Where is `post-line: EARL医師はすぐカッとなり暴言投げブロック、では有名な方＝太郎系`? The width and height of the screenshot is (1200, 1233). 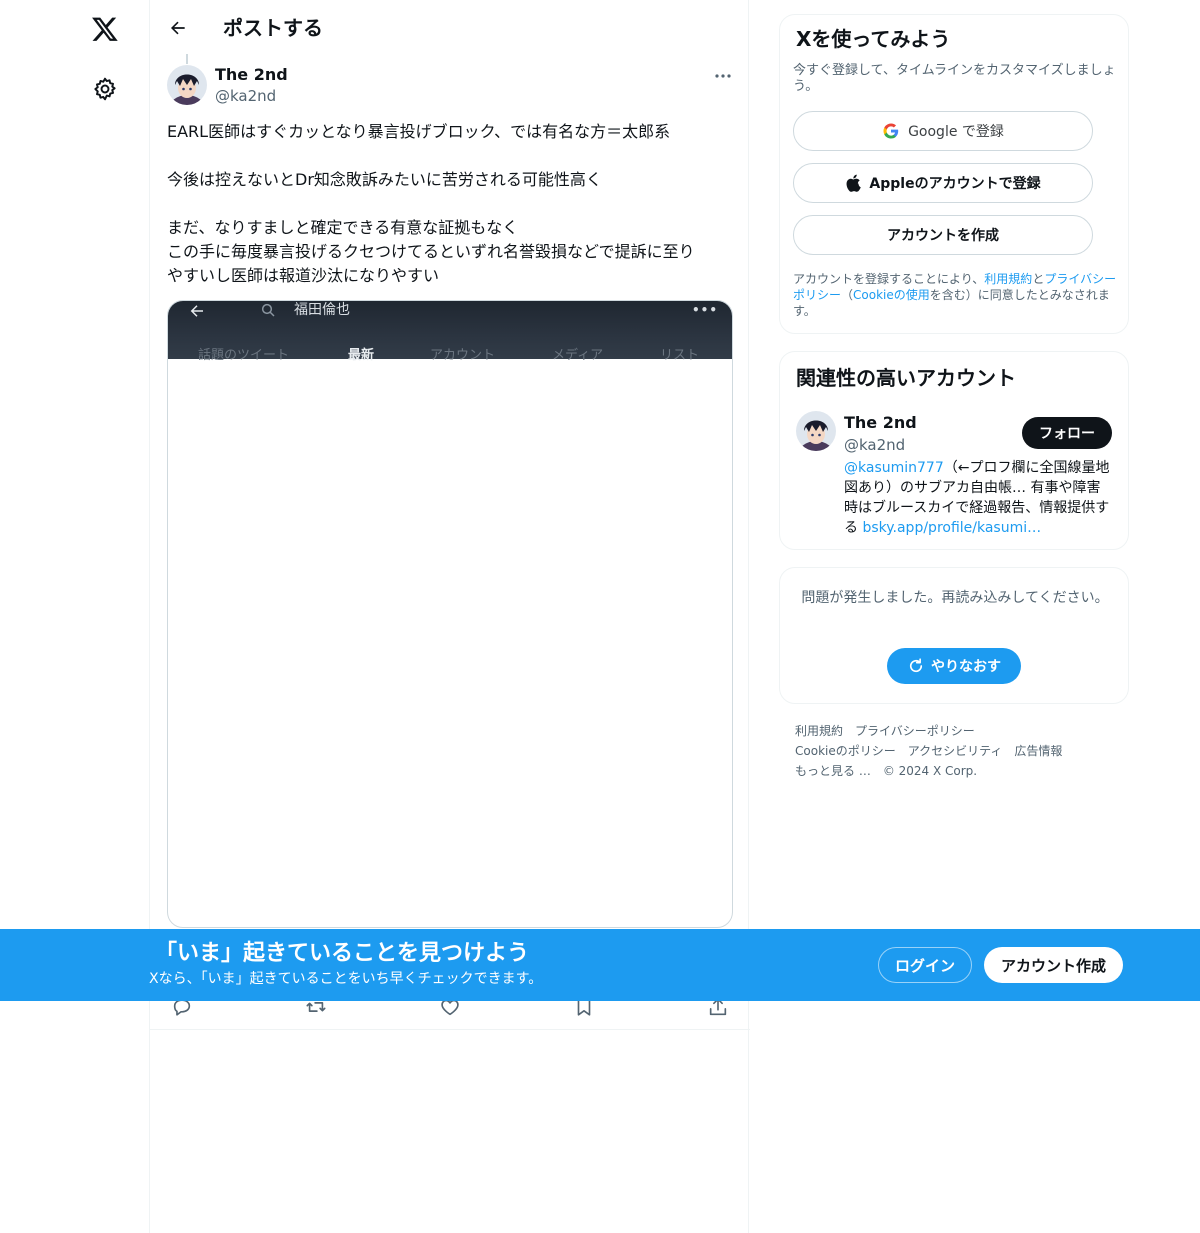 post-line: EARL医師はすぐカッとなり暴言投げブロック、では有名な方＝太郎系 is located at coordinates (419, 131).